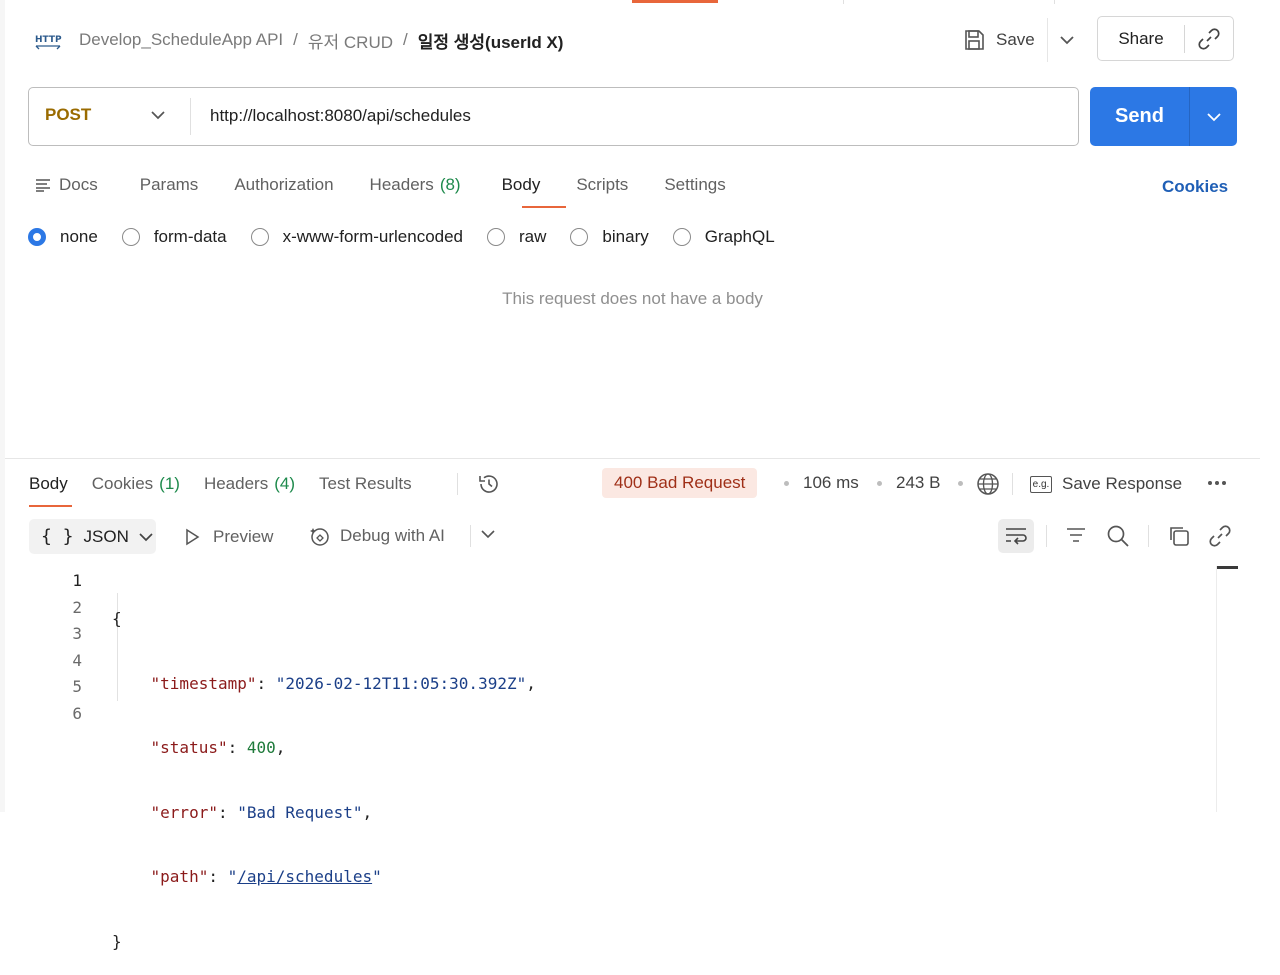  Describe the element at coordinates (974, 40) in the screenshot. I see `save-icon` at that location.